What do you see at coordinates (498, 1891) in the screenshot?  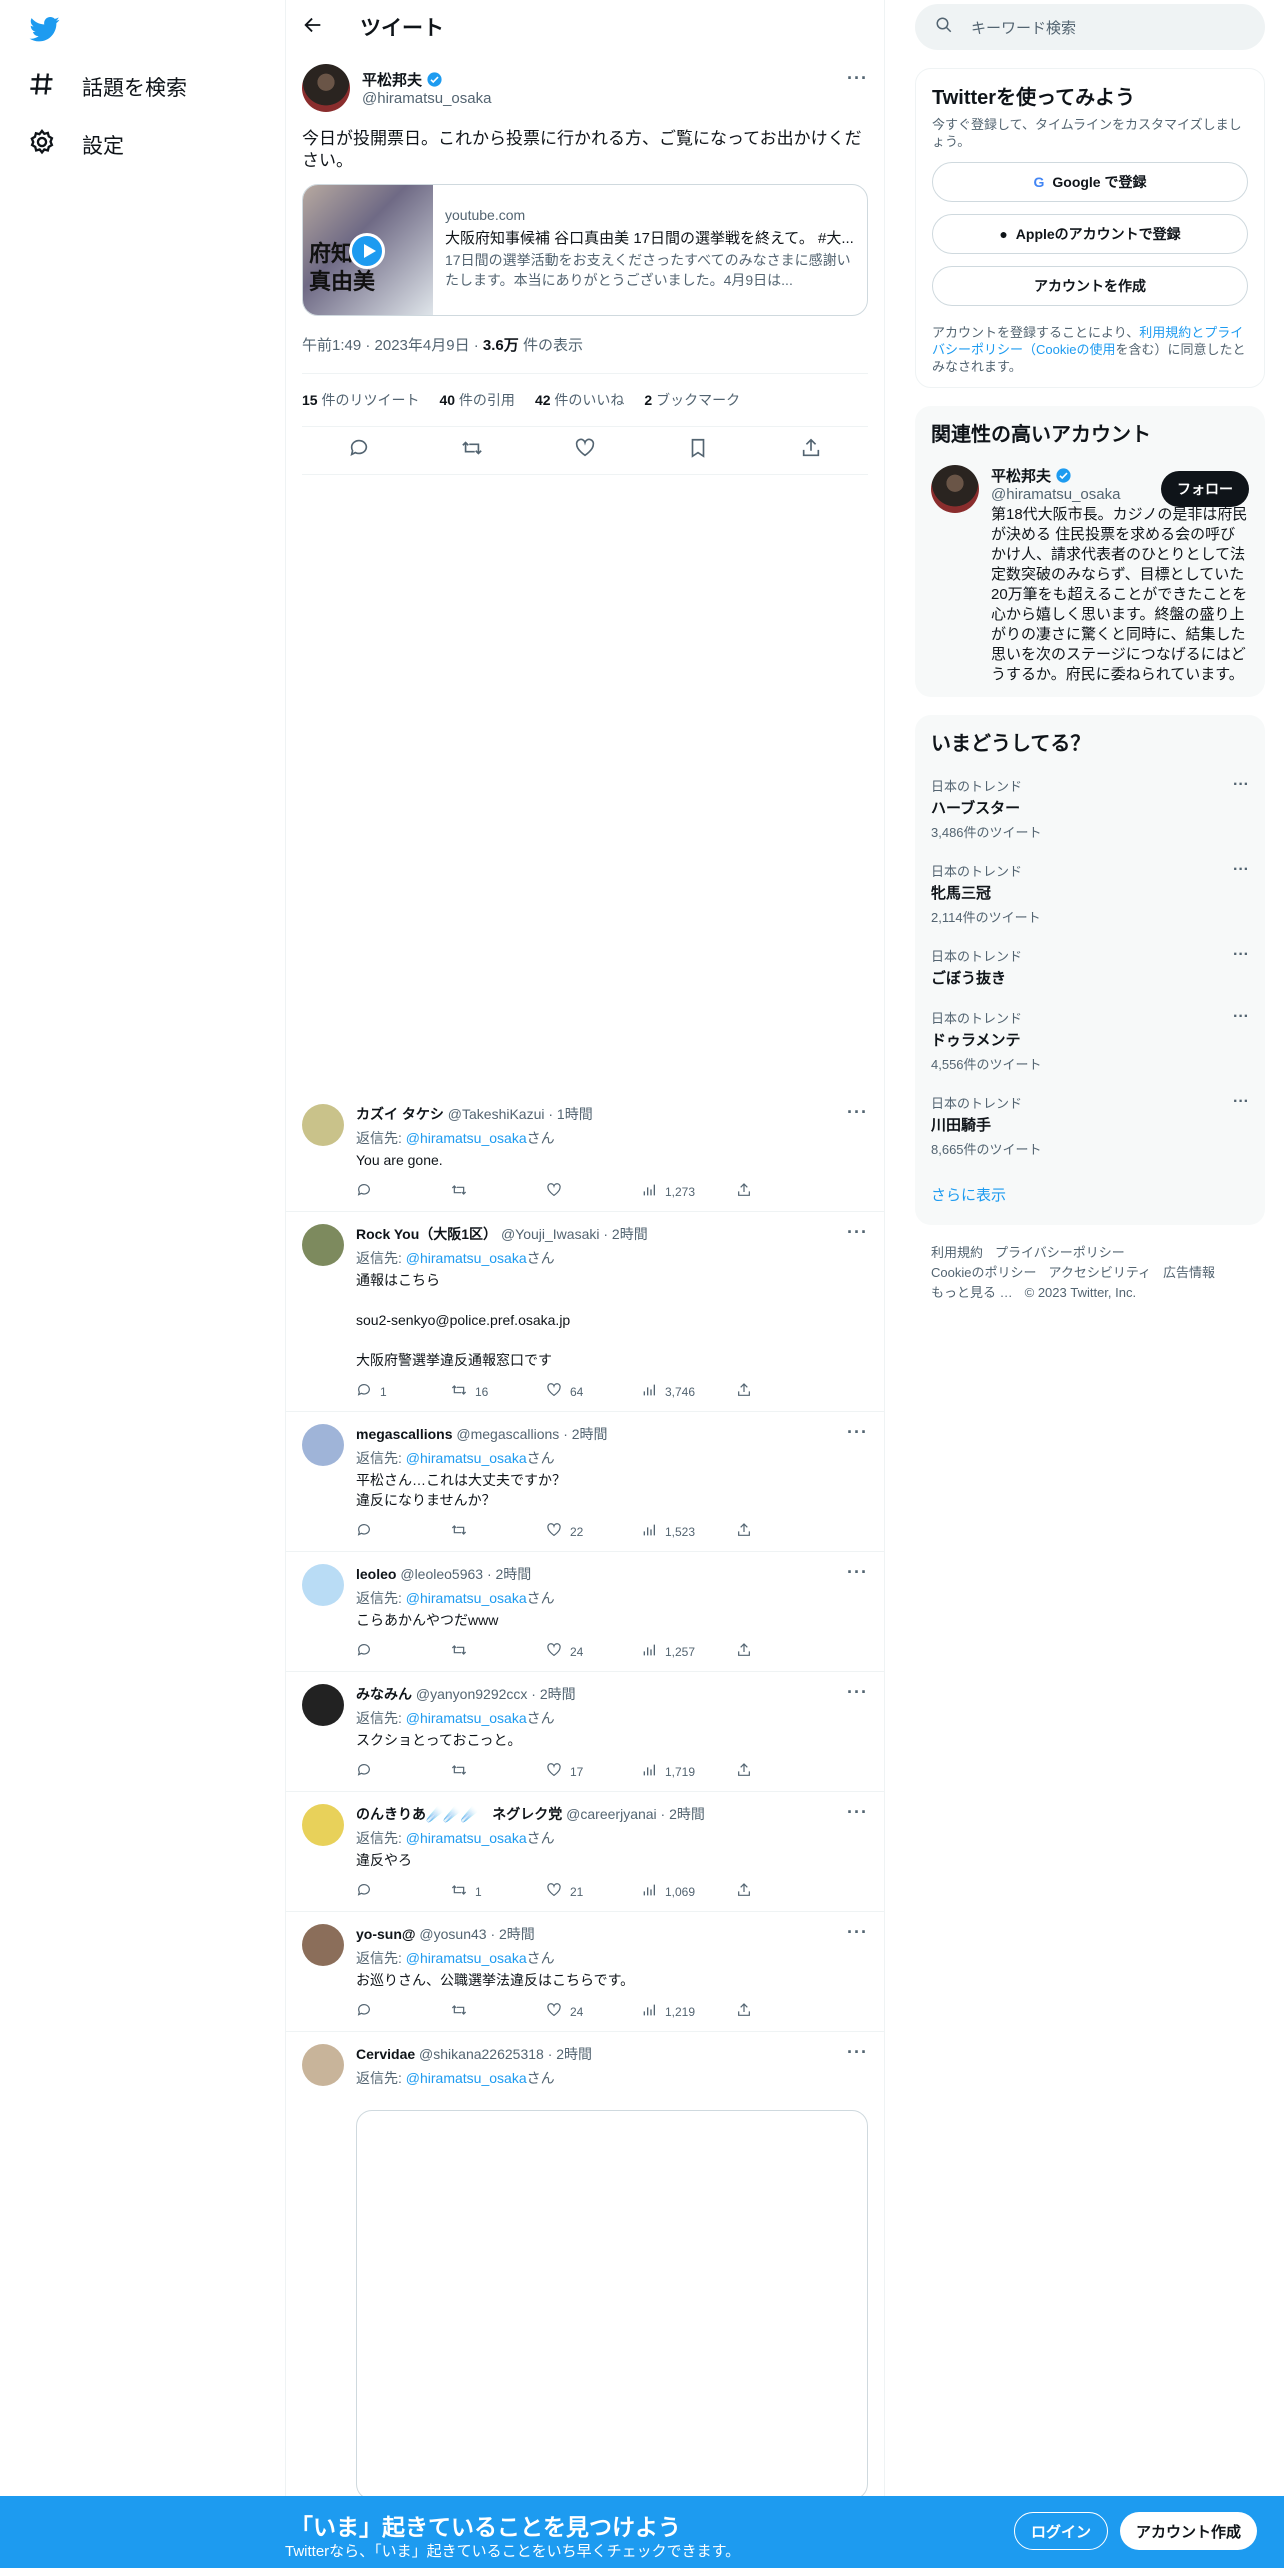 I see `retweet-button: 1` at bounding box center [498, 1891].